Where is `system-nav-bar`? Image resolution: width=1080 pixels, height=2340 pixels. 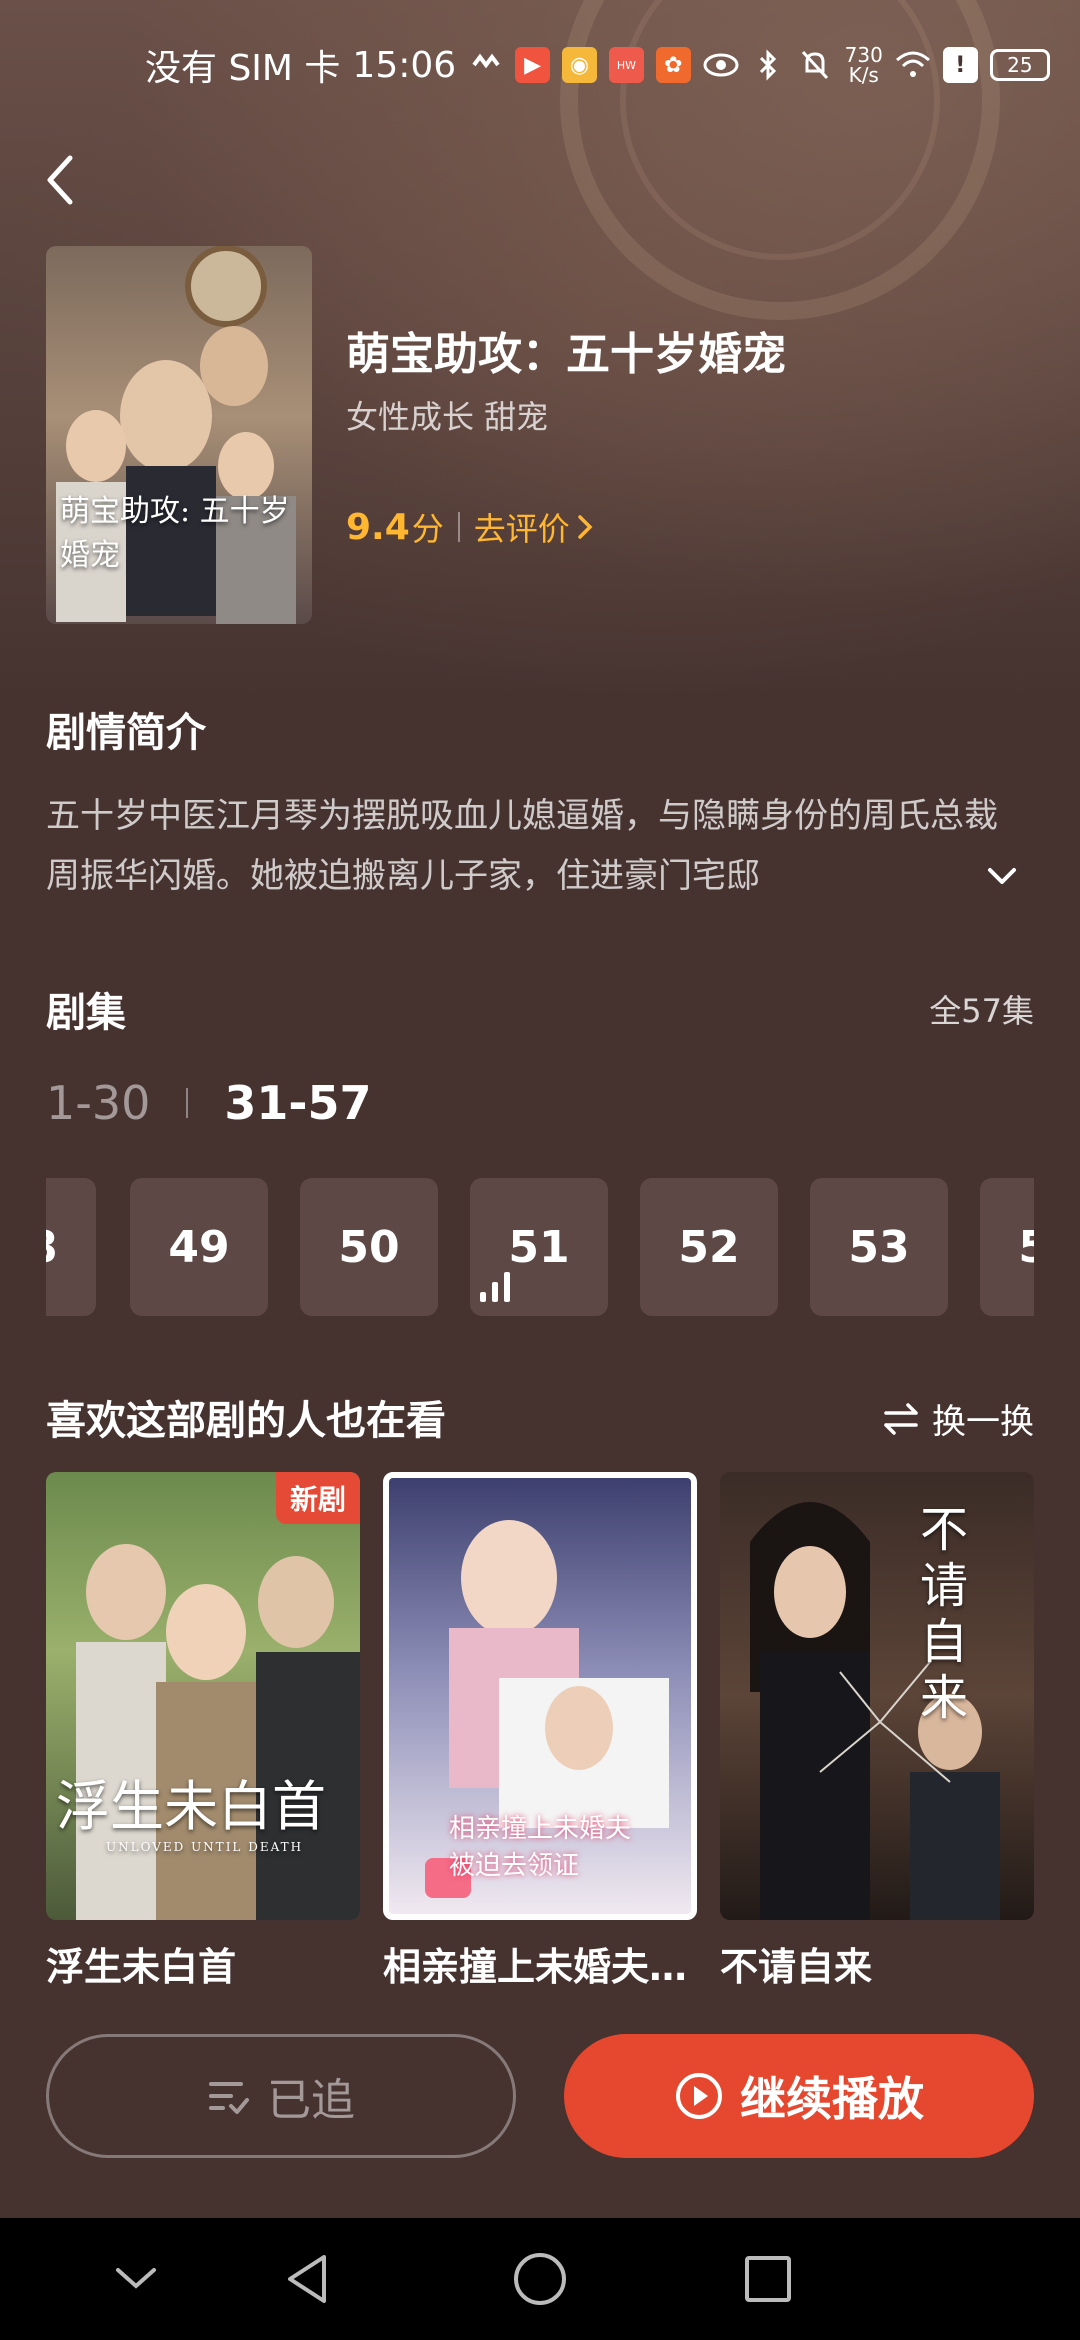
system-nav-bar is located at coordinates (540, 2279).